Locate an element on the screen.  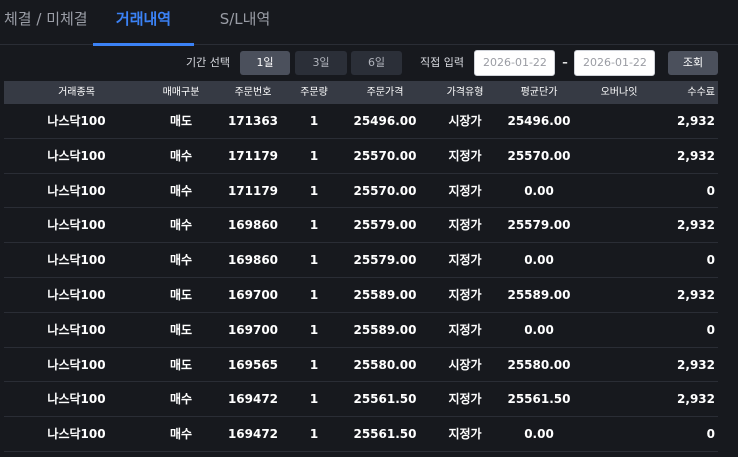
direct-input-label: 직접 입력 is located at coordinates (442, 62).